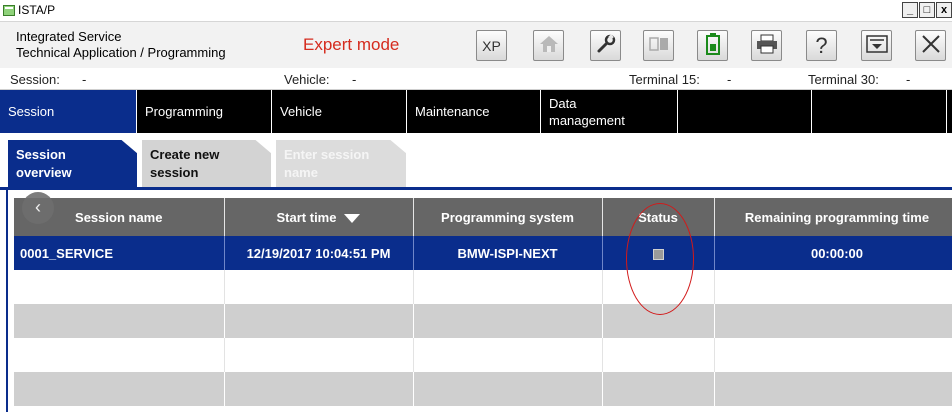 The image size is (952, 412). What do you see at coordinates (339, 111) in the screenshot?
I see `nav-vehicle: Vehicle` at bounding box center [339, 111].